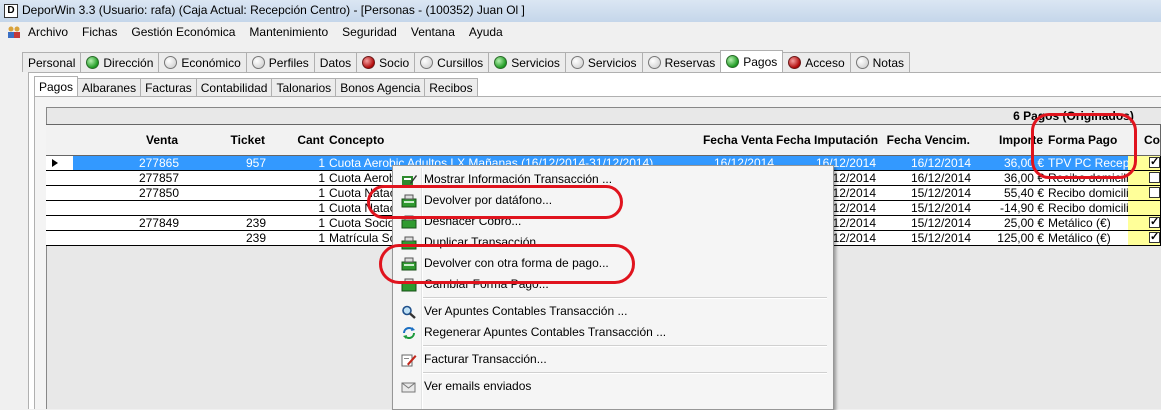 The height and width of the screenshot is (410, 1161). I want to click on menu-gestion-economica: Gestión Económica, so click(183, 32).